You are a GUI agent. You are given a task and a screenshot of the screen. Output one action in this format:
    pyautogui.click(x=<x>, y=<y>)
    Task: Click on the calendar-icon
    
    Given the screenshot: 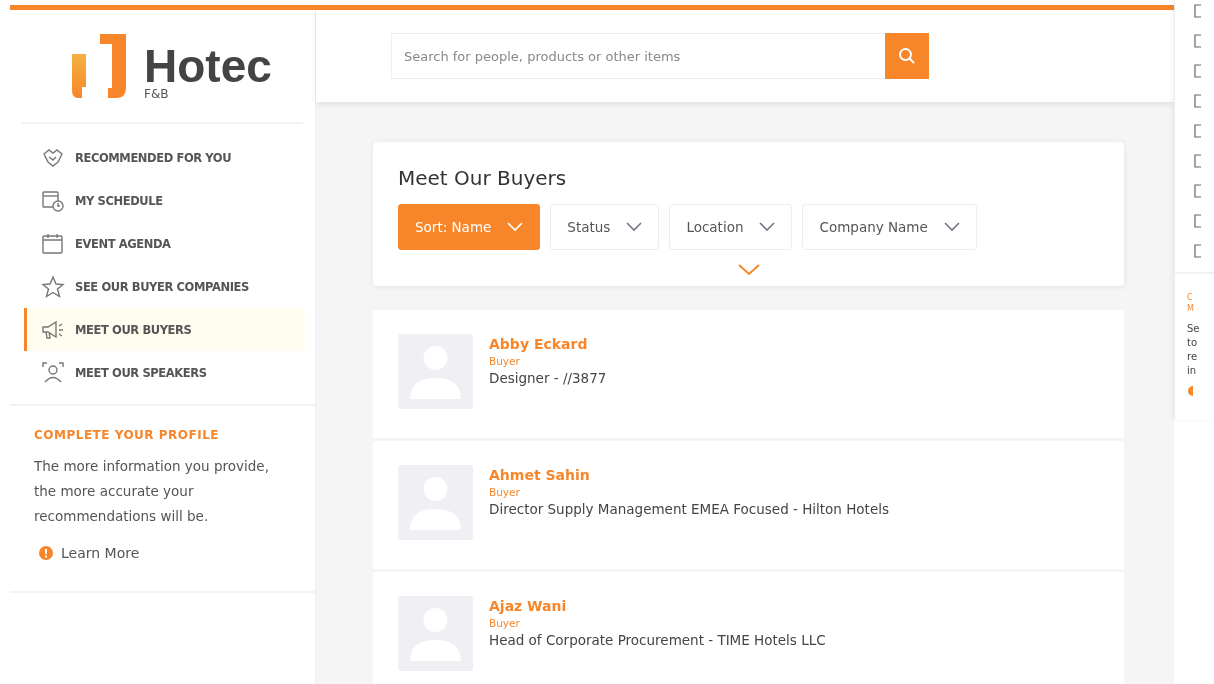 What is the action you would take?
    pyautogui.click(x=53, y=243)
    